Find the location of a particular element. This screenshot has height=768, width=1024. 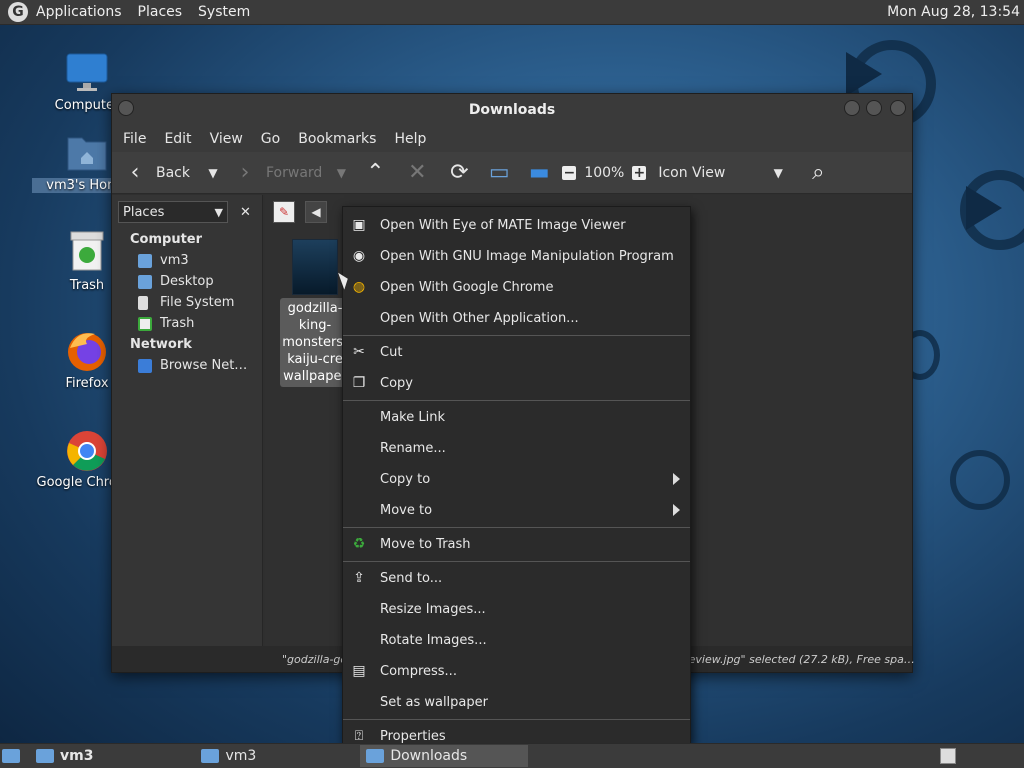

sidebar-item-file-system: File System is located at coordinates (187, 302).